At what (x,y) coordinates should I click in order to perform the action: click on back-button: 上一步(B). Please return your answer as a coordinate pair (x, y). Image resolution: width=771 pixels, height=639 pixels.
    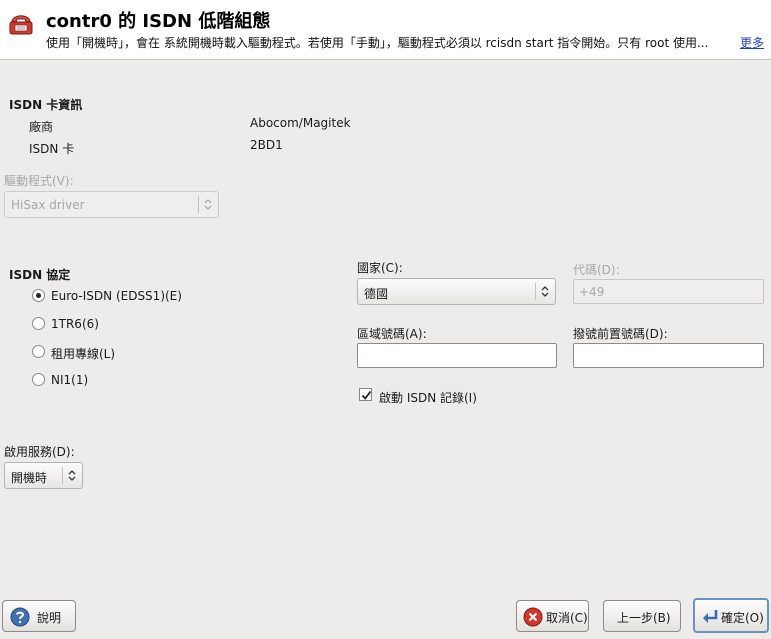
    Looking at the image, I should click on (642, 616).